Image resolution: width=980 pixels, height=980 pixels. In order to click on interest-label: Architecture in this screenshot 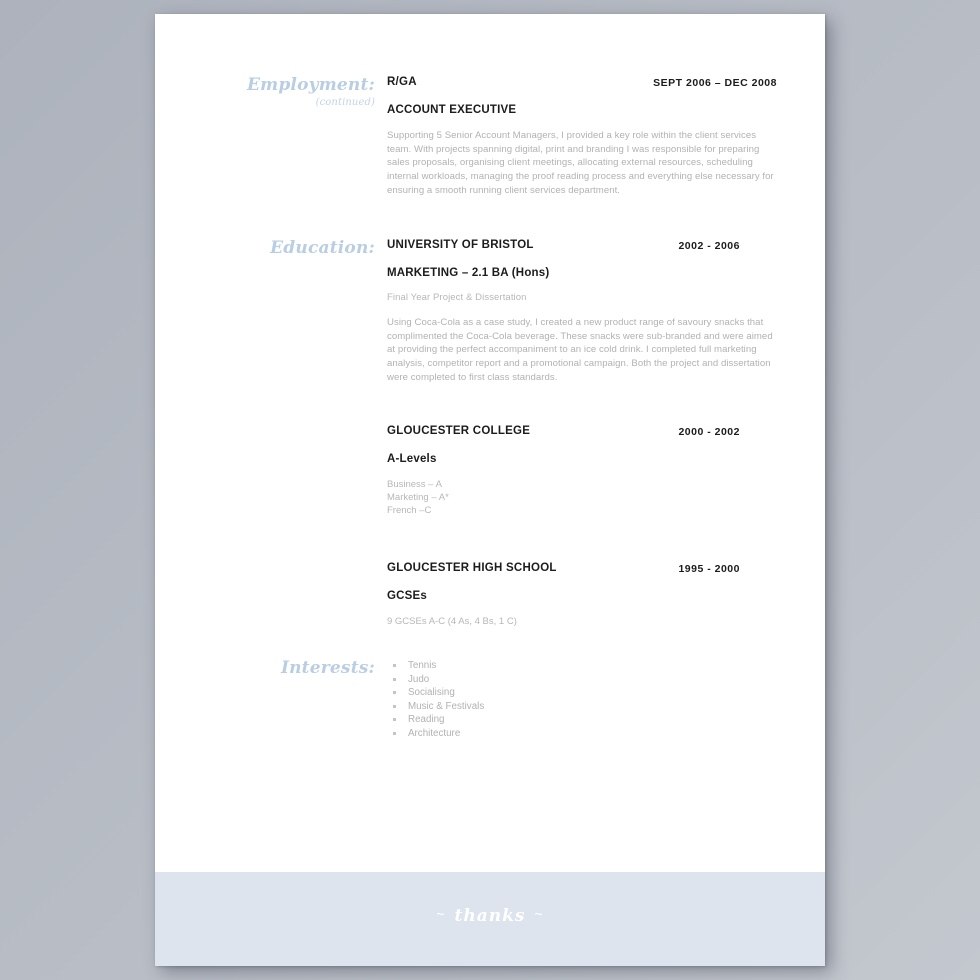, I will do `click(434, 733)`.